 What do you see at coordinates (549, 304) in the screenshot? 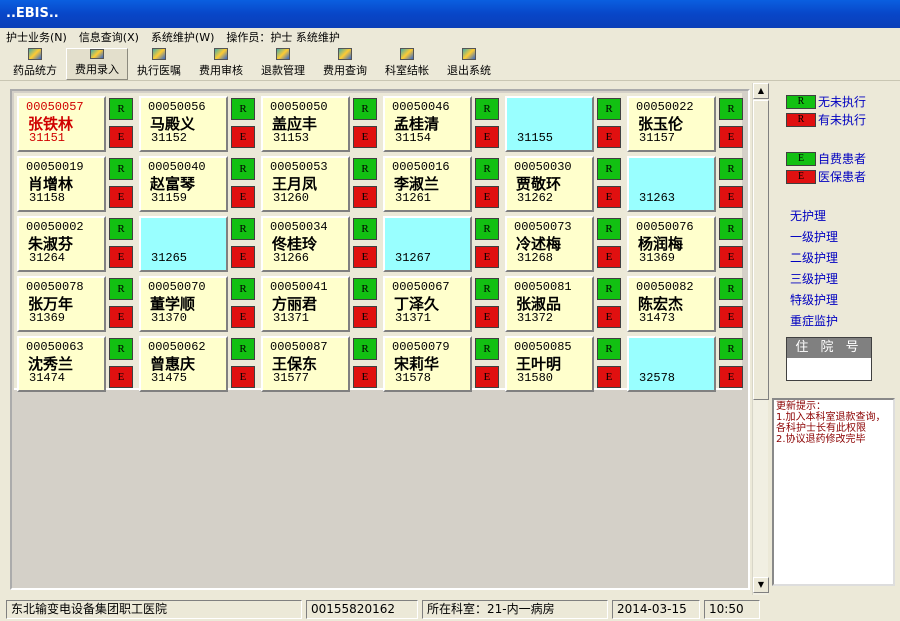
I see `patient-info: 00050081 张淑品 31372` at bounding box center [549, 304].